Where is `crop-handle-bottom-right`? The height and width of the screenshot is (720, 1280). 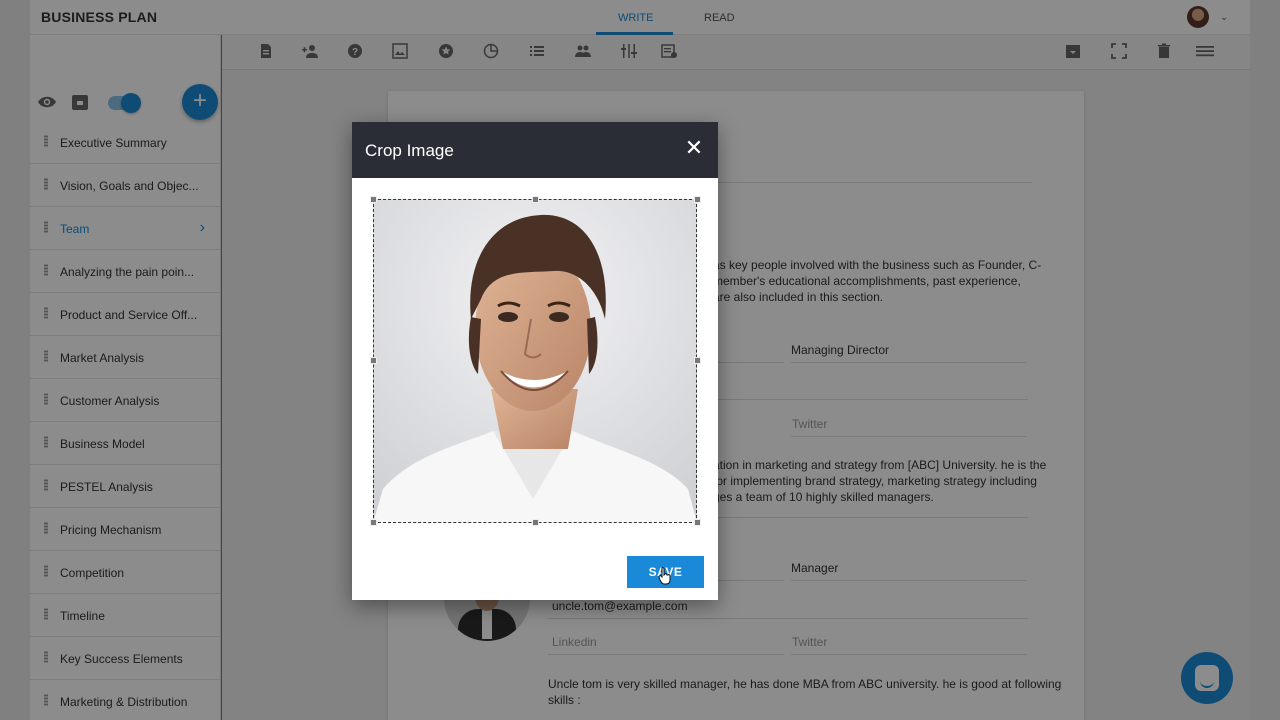
crop-handle-bottom-right is located at coordinates (697, 522).